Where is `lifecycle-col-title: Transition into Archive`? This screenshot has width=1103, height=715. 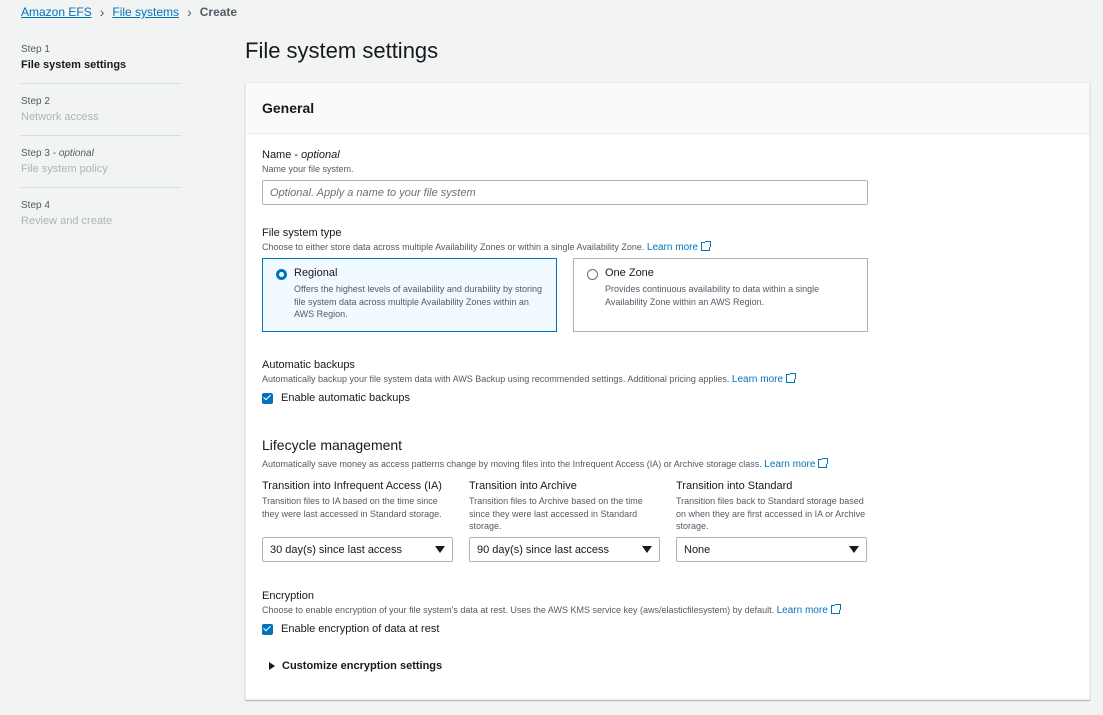 lifecycle-col-title: Transition into Archive is located at coordinates (523, 486).